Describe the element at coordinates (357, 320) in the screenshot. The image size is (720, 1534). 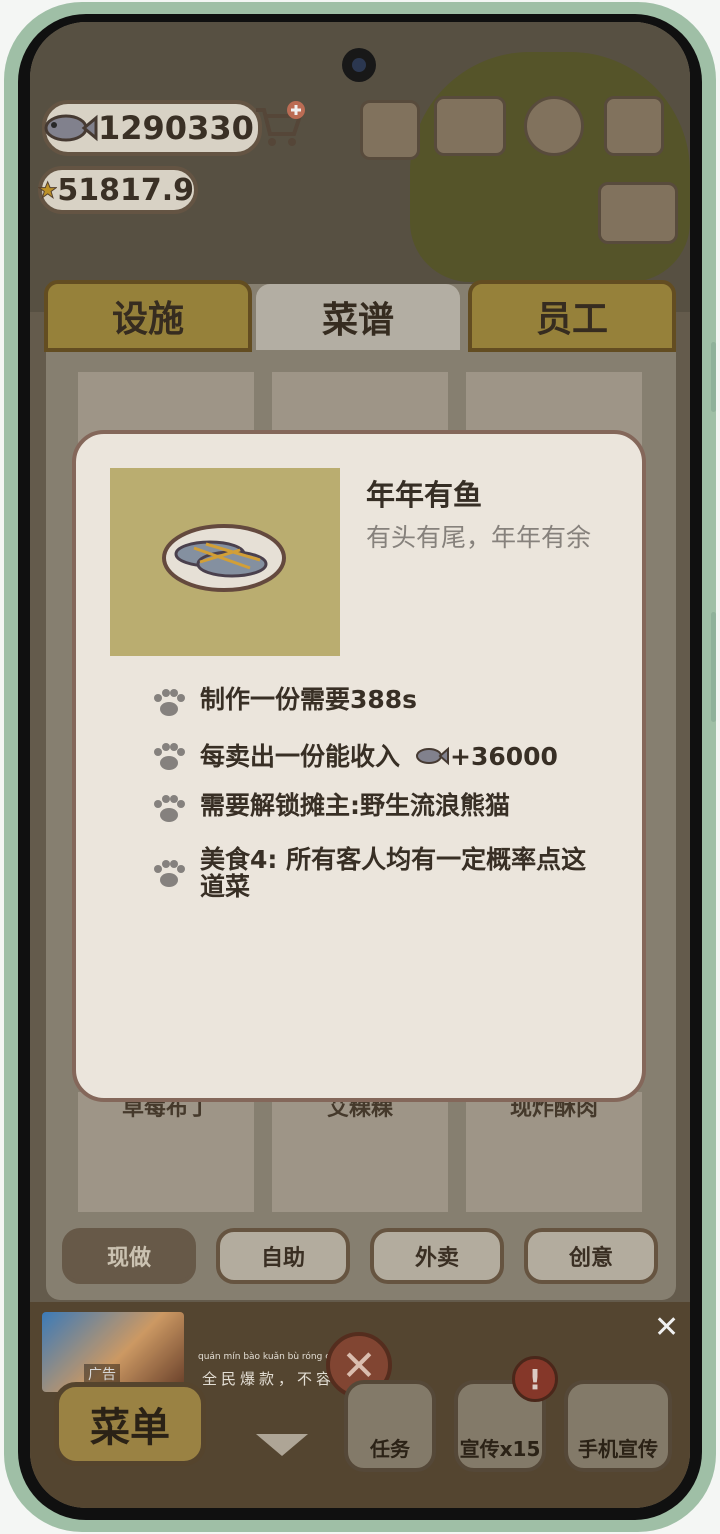
I see `tab-label: 菜谱` at that location.